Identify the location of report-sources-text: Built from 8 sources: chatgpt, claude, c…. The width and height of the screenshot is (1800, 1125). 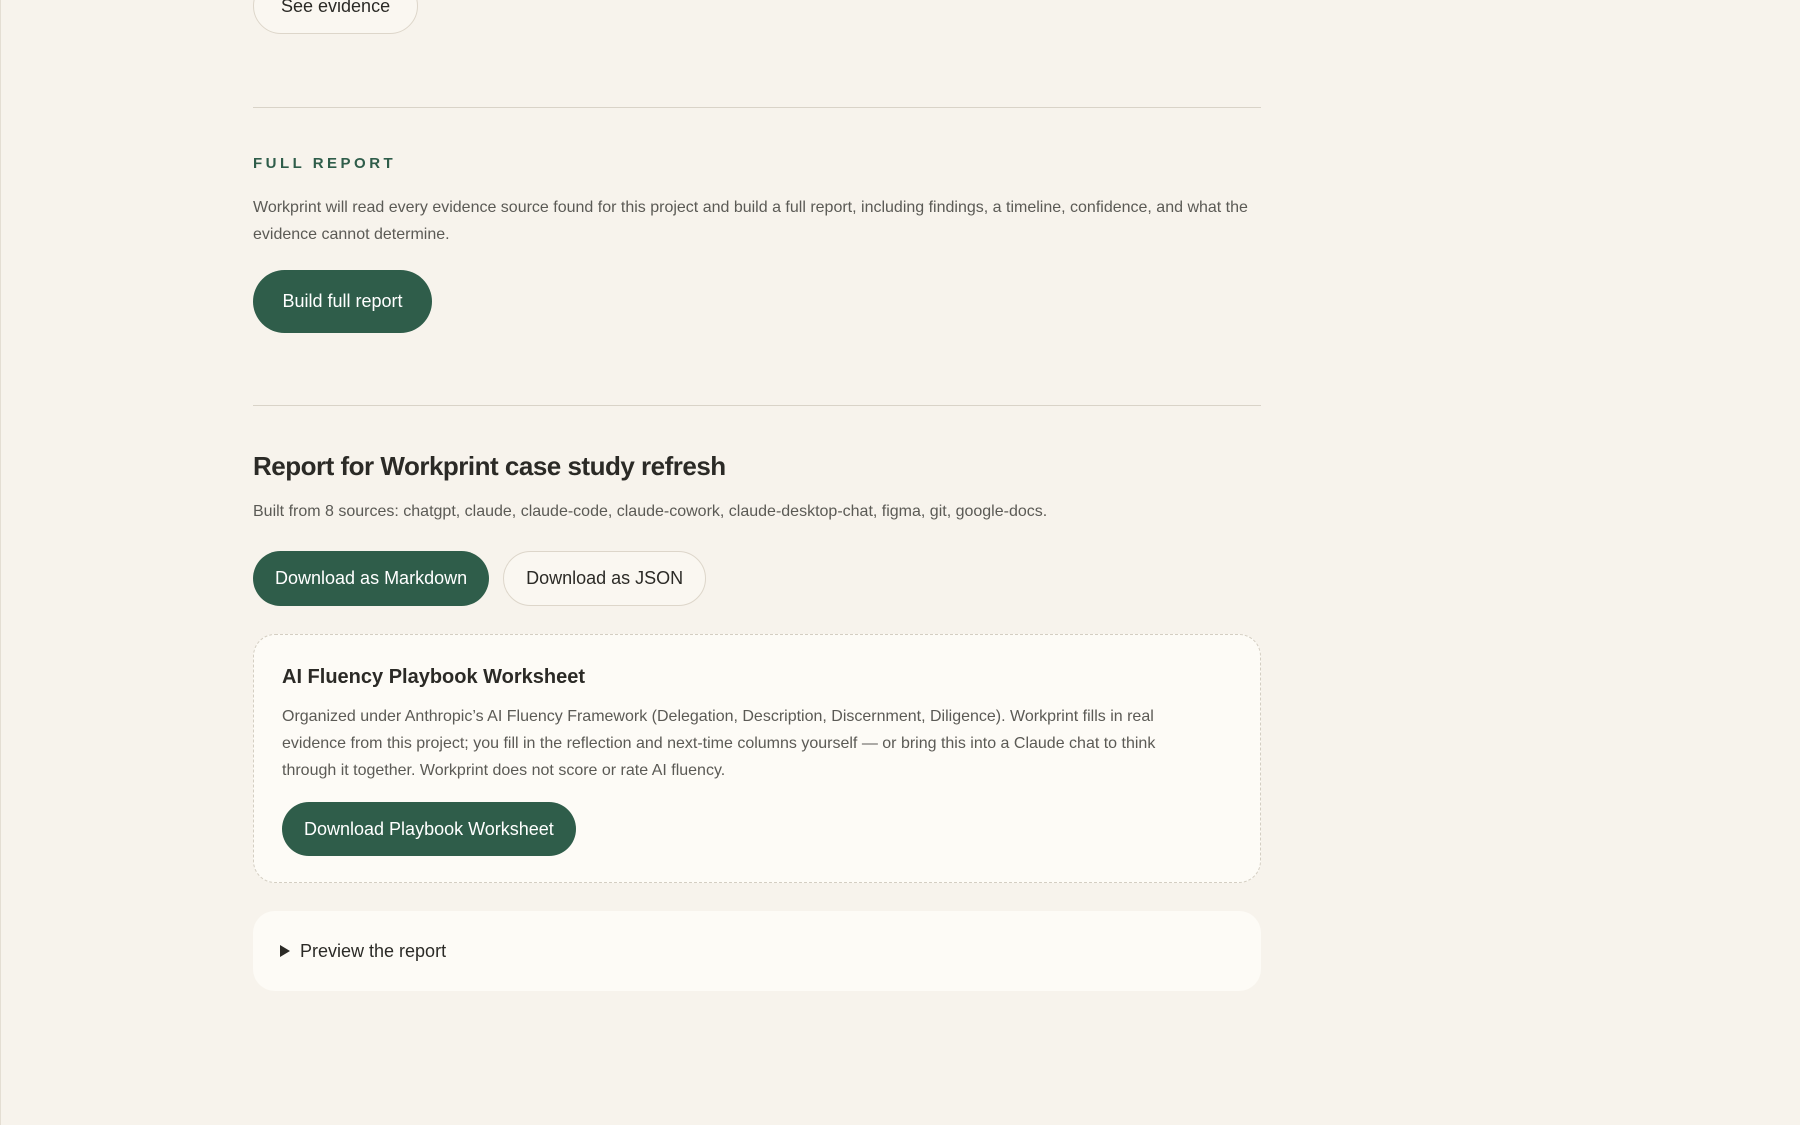
(650, 511).